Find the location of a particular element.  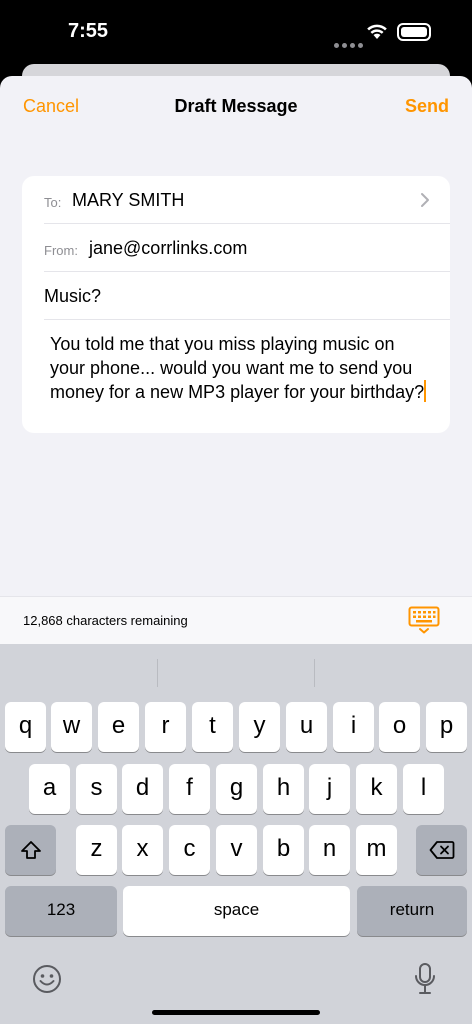

key-d: d is located at coordinates (142, 789).